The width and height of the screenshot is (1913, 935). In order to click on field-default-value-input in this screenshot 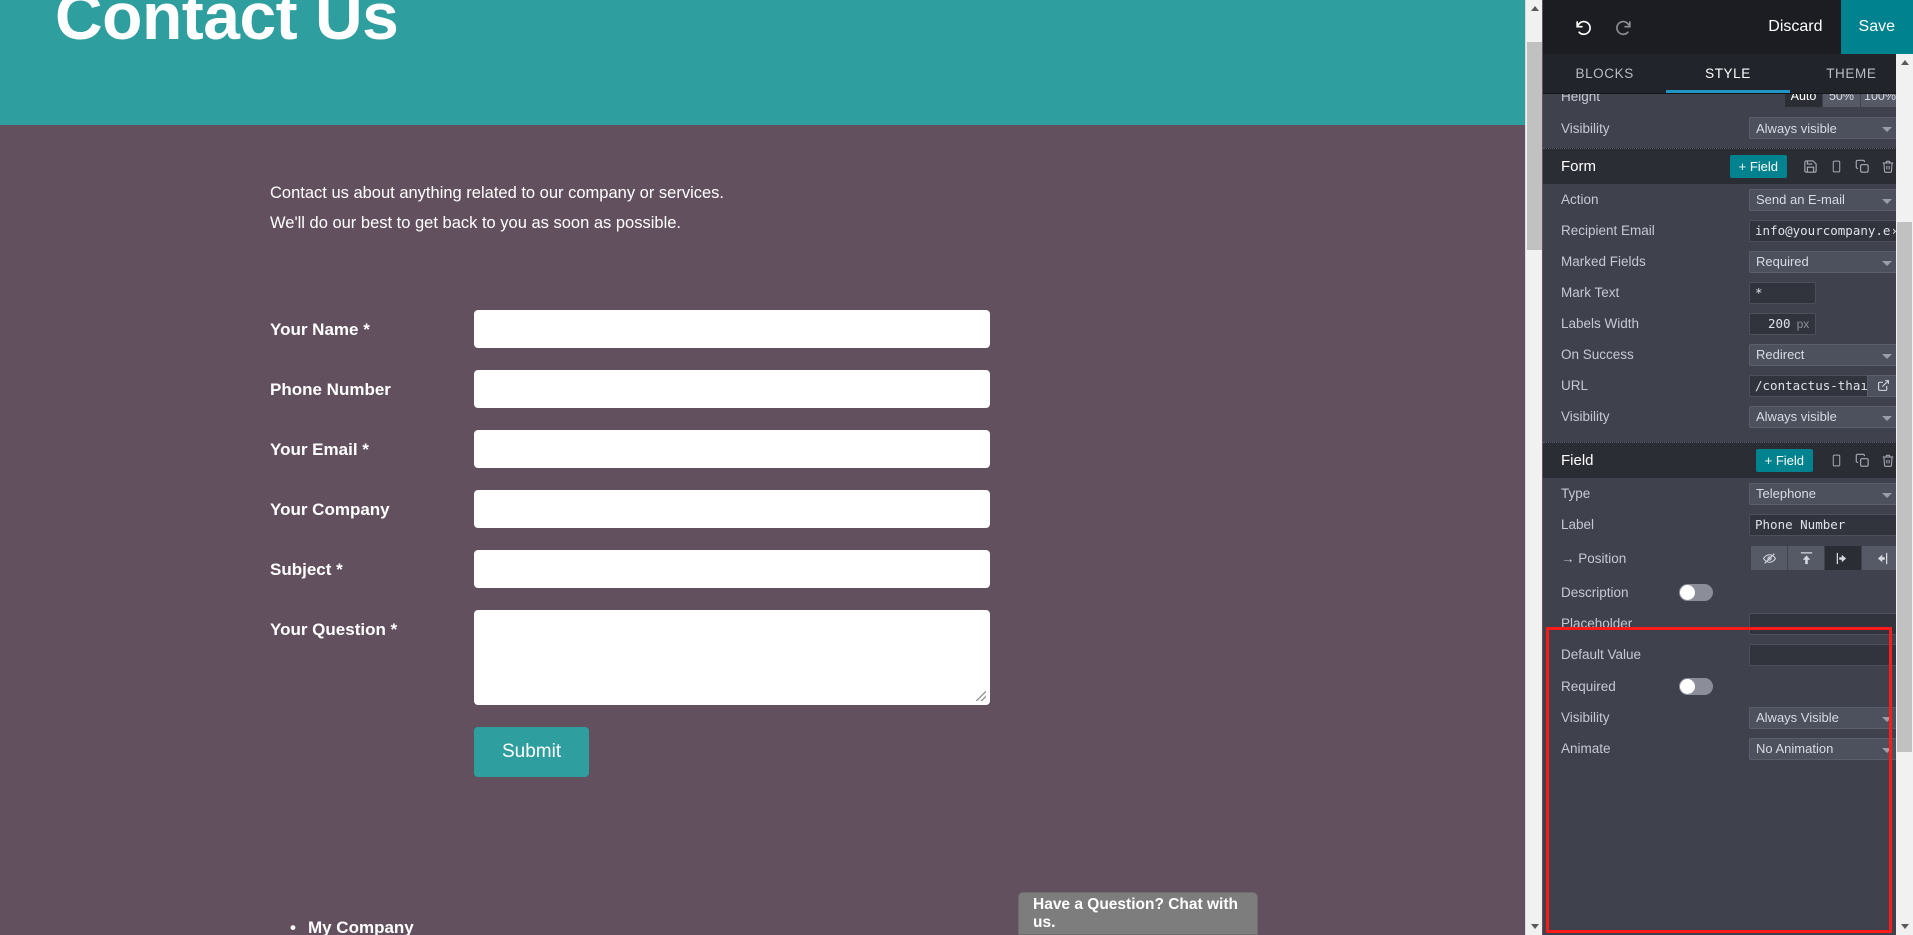, I will do `click(1824, 654)`.